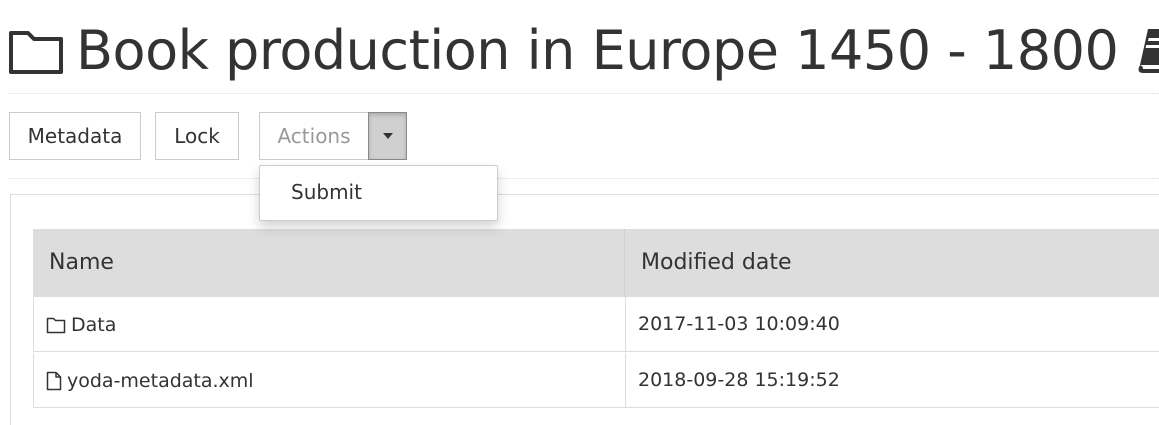  I want to click on cell-name: yoda-metadata.xml, so click(150, 380).